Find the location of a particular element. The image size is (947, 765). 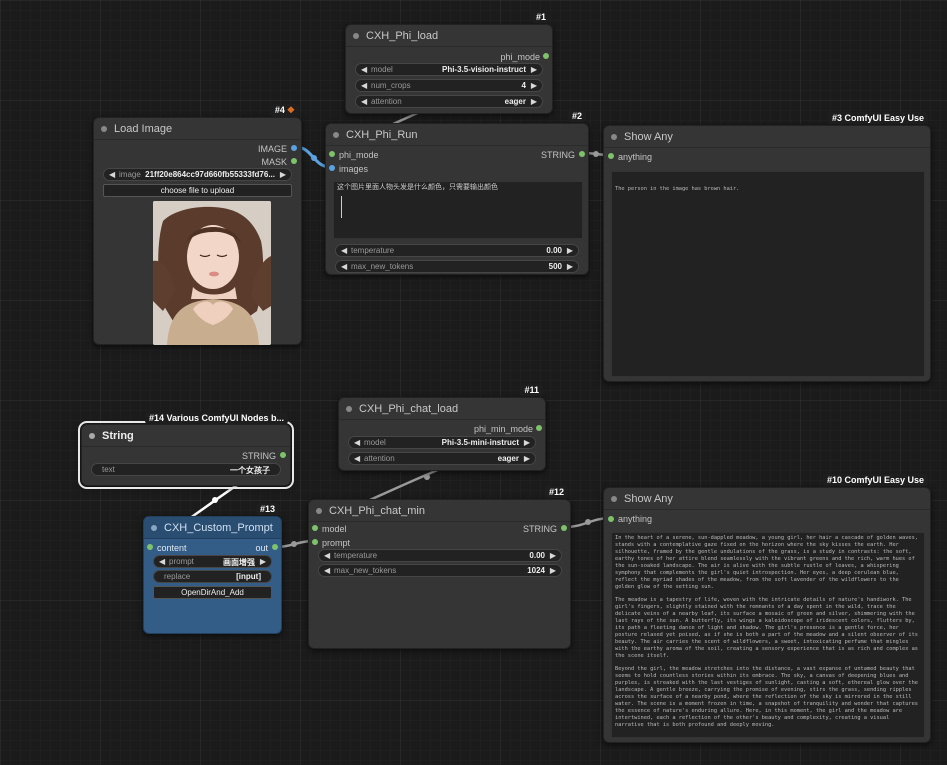

widget-label: temperature is located at coordinates (373, 250).